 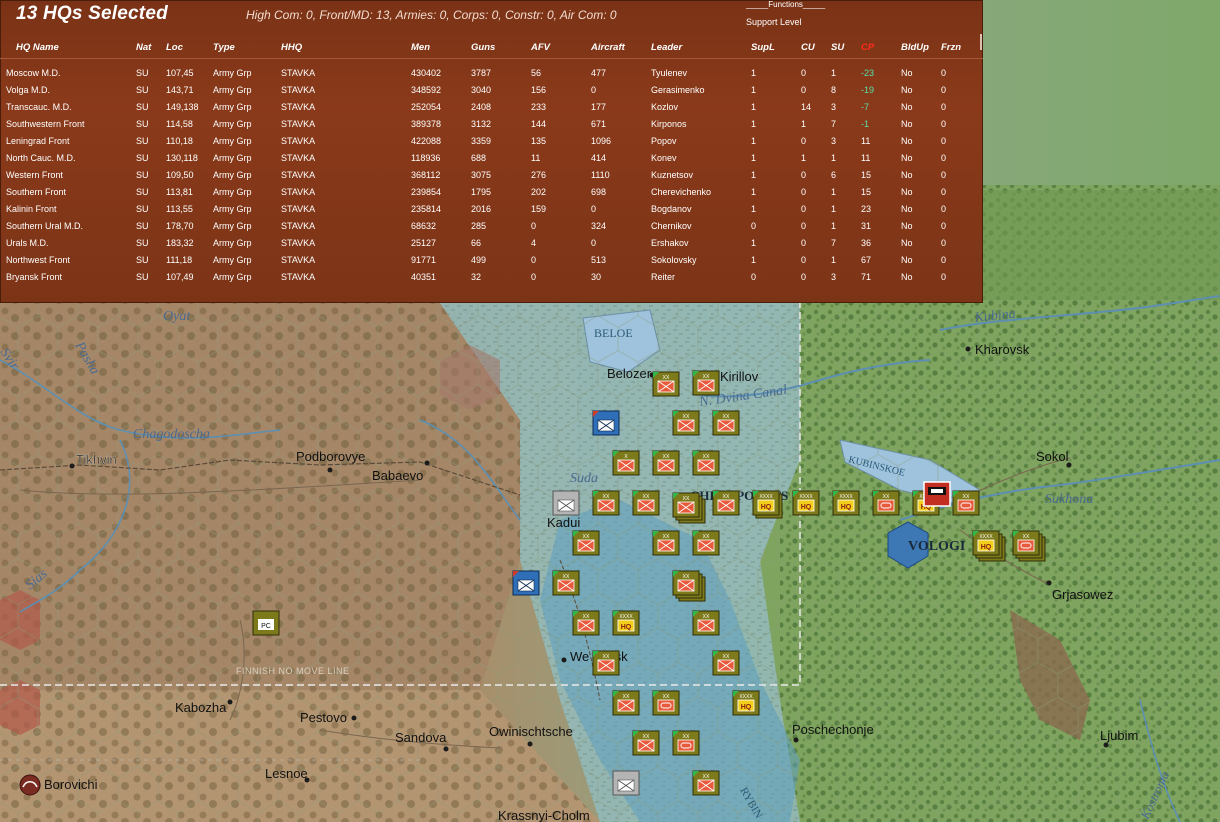 What do you see at coordinates (846, 507) in the screenshot?
I see `hq-symbol-label: HQ` at bounding box center [846, 507].